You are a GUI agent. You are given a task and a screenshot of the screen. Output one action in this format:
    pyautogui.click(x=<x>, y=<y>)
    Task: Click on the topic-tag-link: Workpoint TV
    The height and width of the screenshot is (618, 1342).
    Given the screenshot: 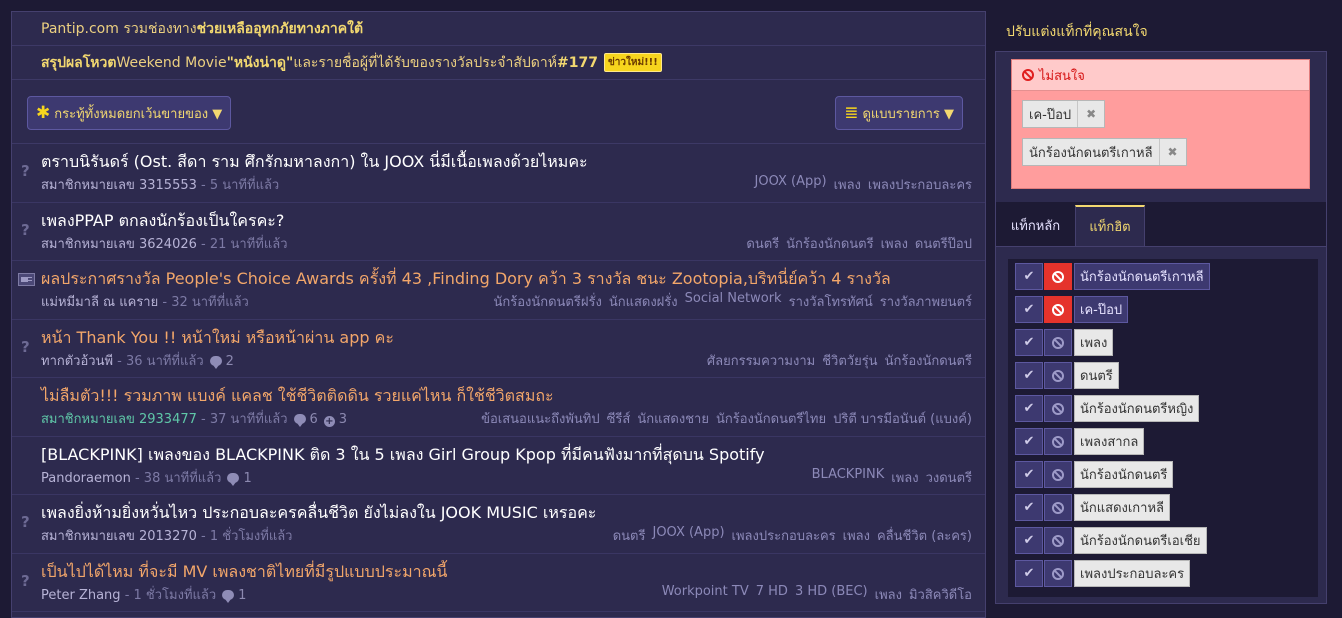 What is the action you would take?
    pyautogui.click(x=705, y=594)
    